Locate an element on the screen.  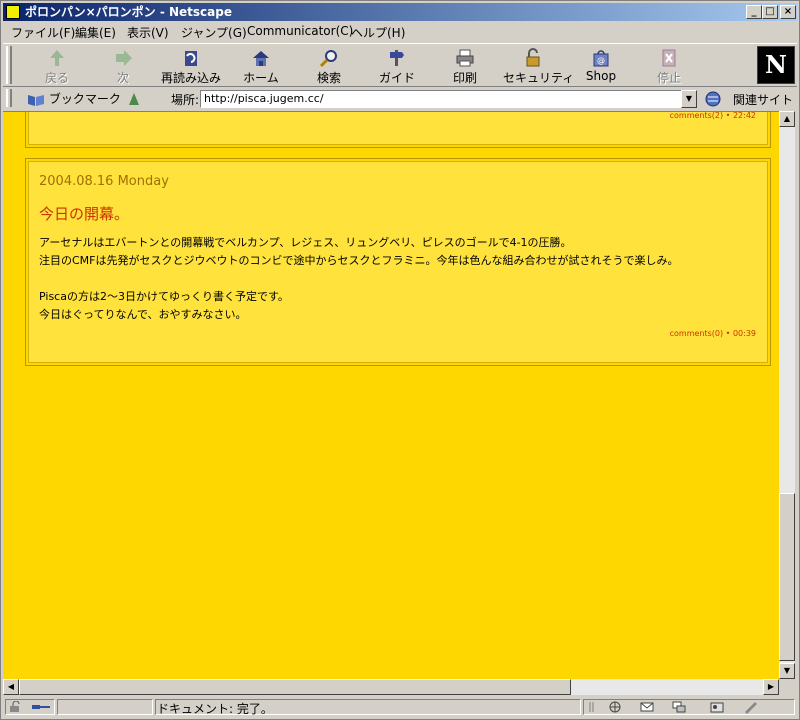
blog-post-previous: comments(2) • 22:42 is located at coordinates (398, 130).